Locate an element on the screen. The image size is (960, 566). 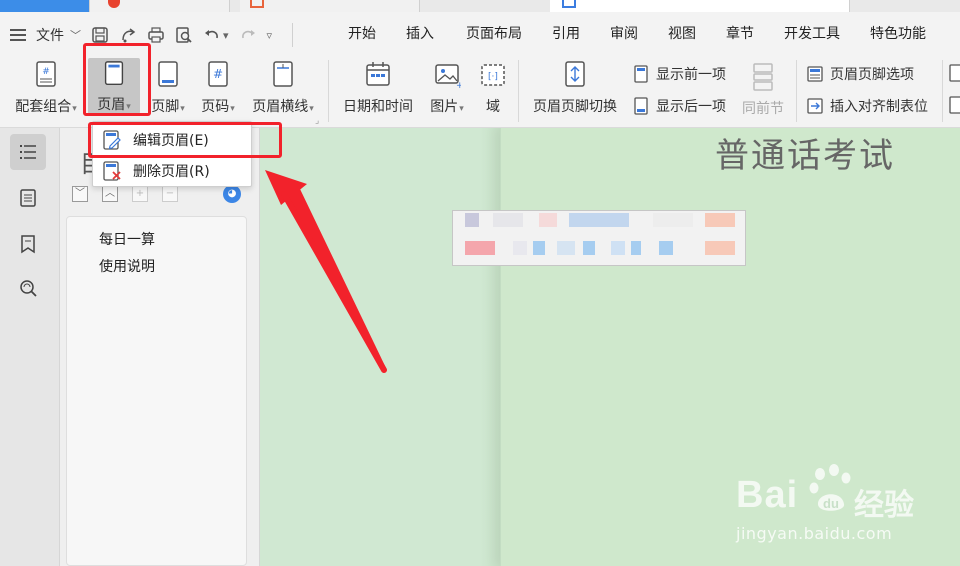
header-line-label: 页眉横线 is located at coordinates (280, 107).